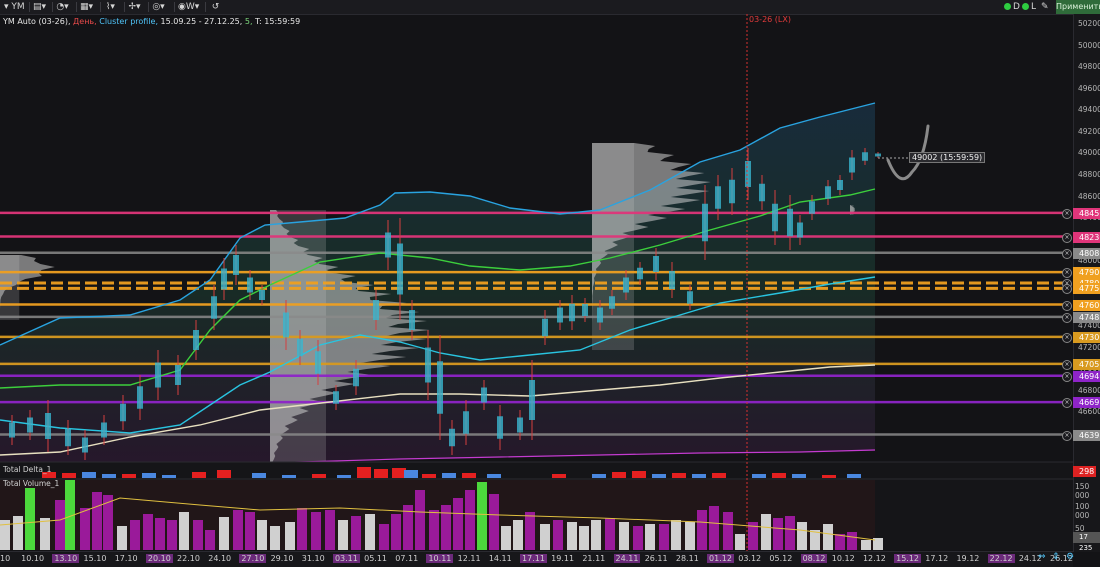 Image resolution: width=1100 pixels, height=567 pixels. I want to click on clock-icon: ◔▾, so click(62, 6).